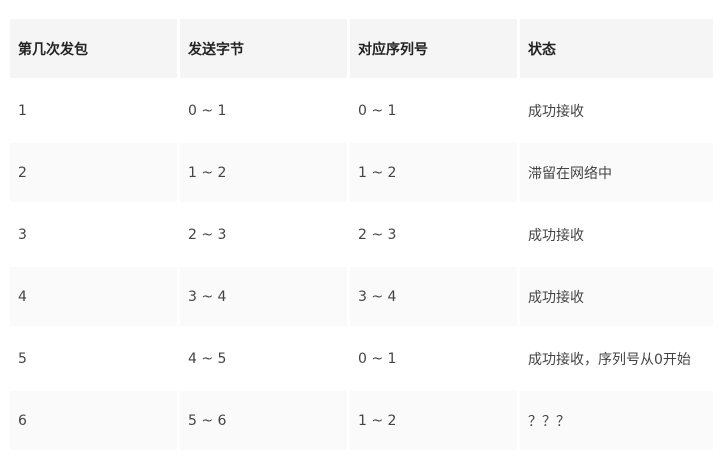 The width and height of the screenshot is (726, 464). I want to click on table-row: 5 4 ~ 5 0 ~ 1 成功接收，序列号从0开始, so click(361, 358).